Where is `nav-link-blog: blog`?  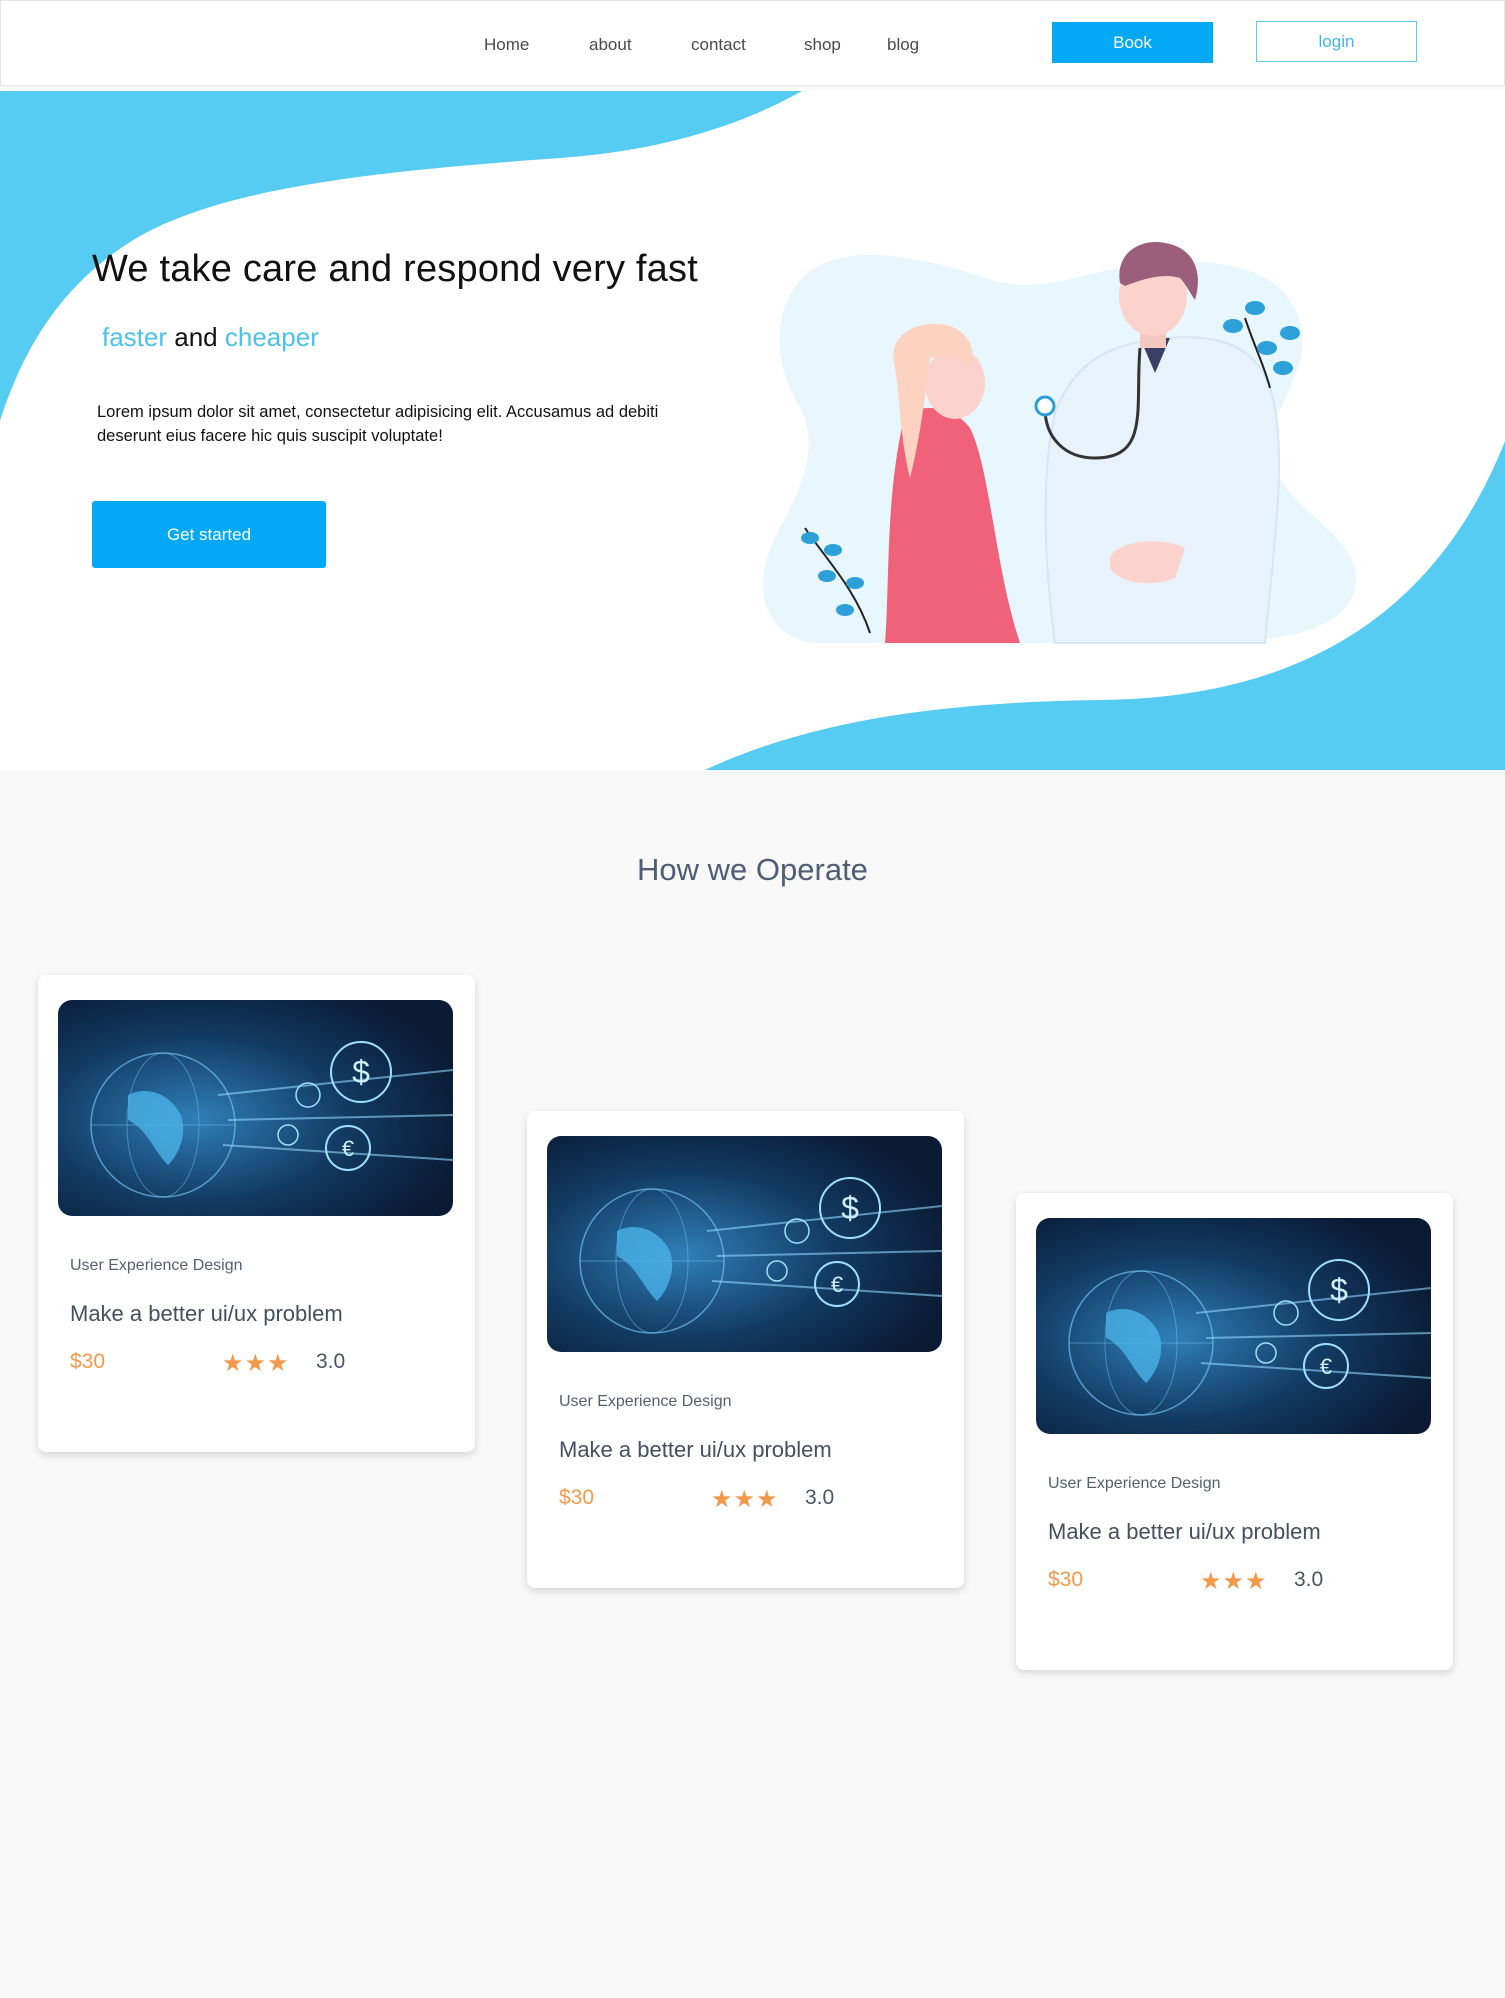 nav-link-blog: blog is located at coordinates (903, 45).